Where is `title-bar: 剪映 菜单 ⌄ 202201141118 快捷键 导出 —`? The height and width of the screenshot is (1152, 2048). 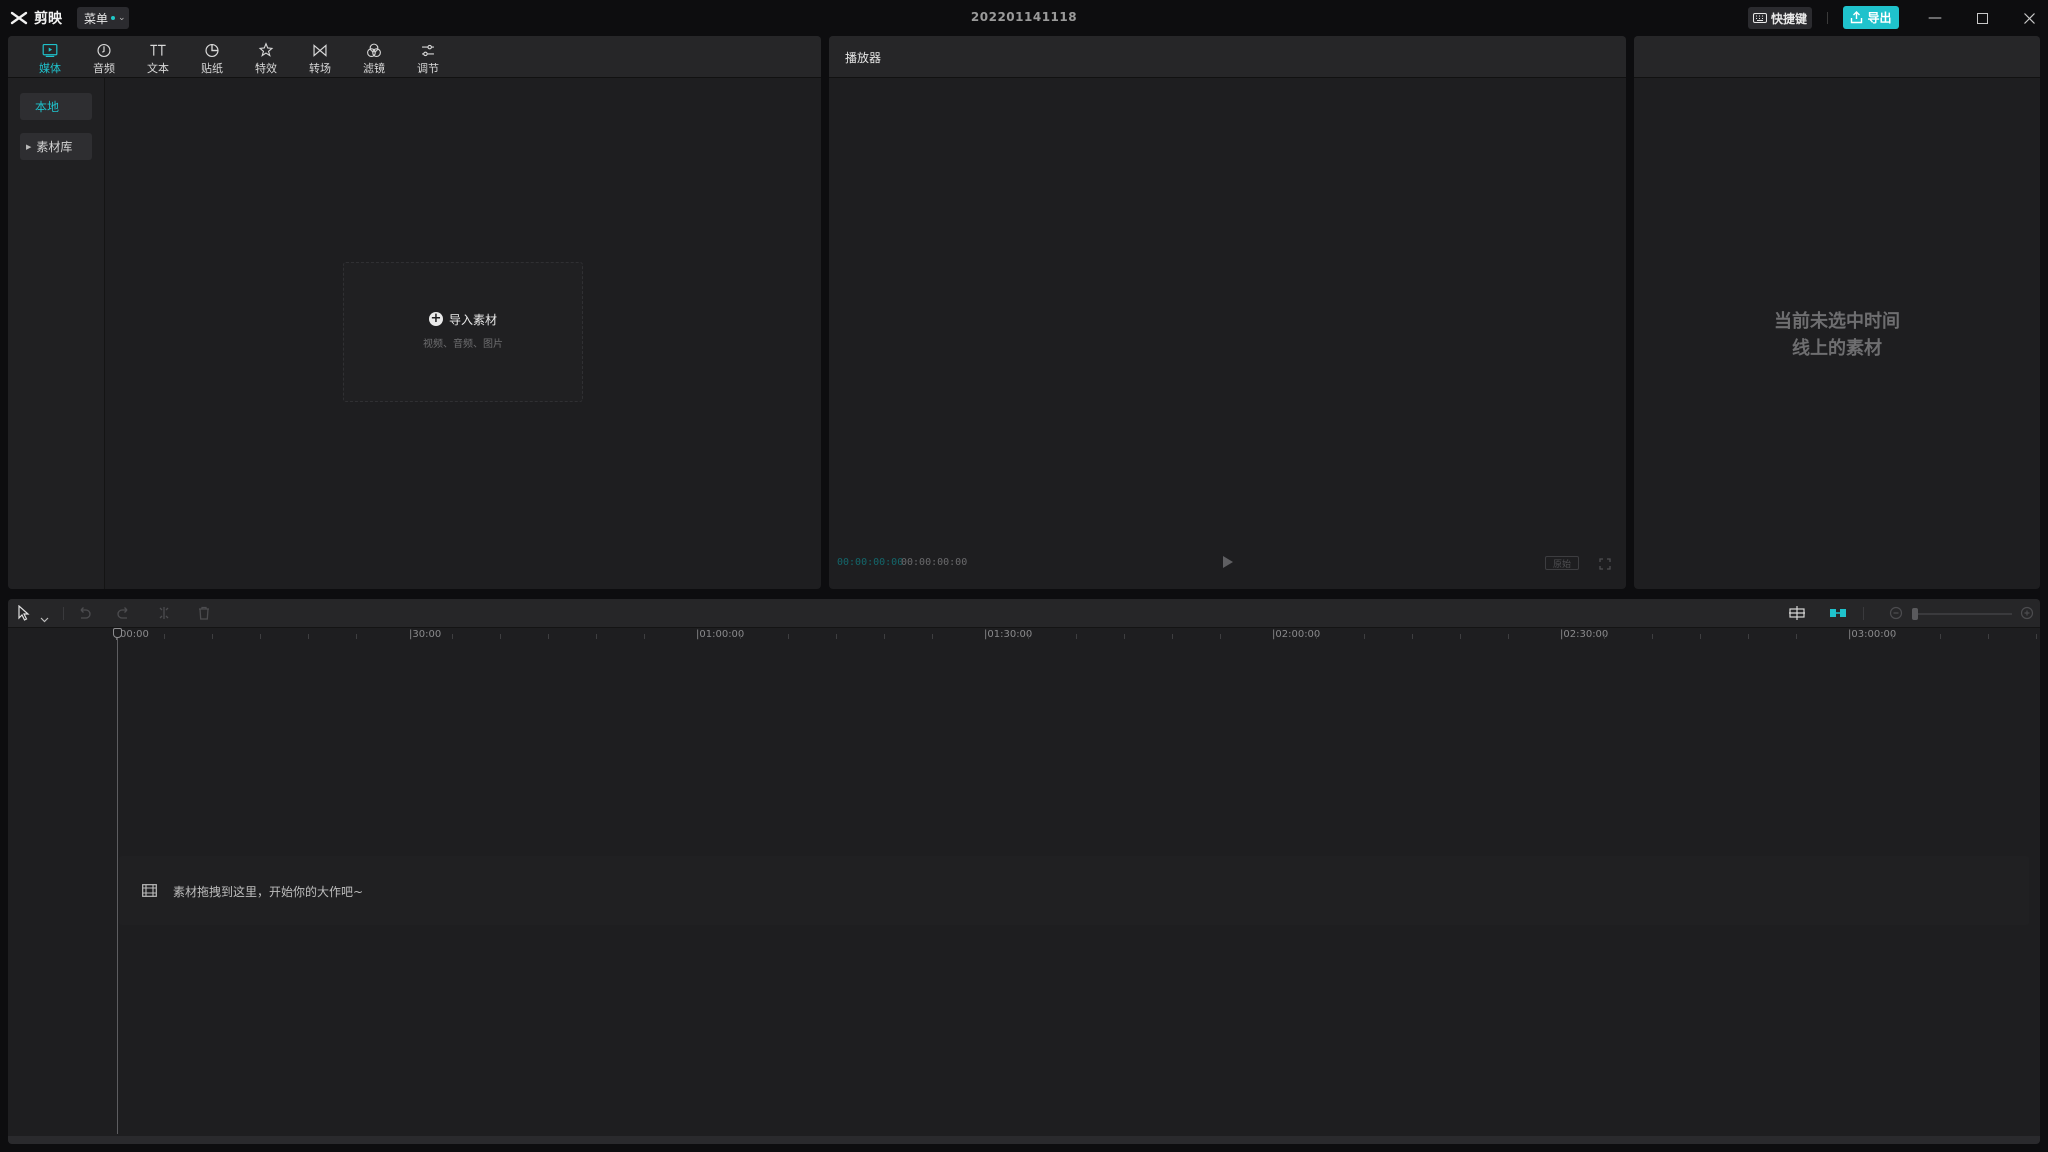 title-bar: 剪映 菜单 ⌄ 202201141118 快捷键 导出 — is located at coordinates (1024, 18).